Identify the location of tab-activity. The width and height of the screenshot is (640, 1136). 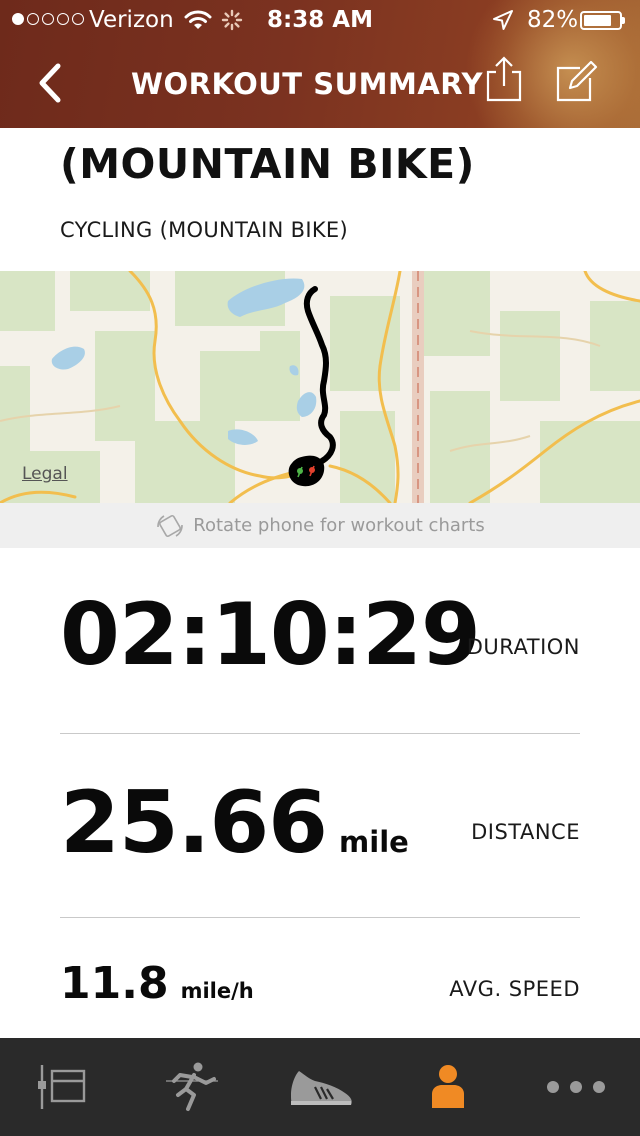
(192, 1087).